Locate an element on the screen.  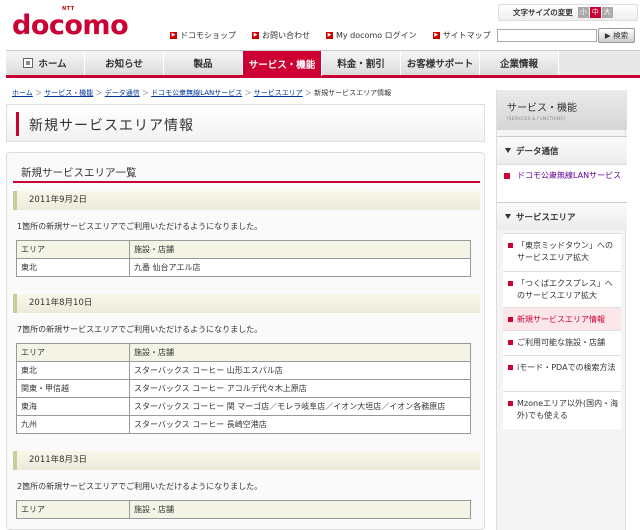
table-row: 東北 九番 仙台アエル店 is located at coordinates (243, 267).